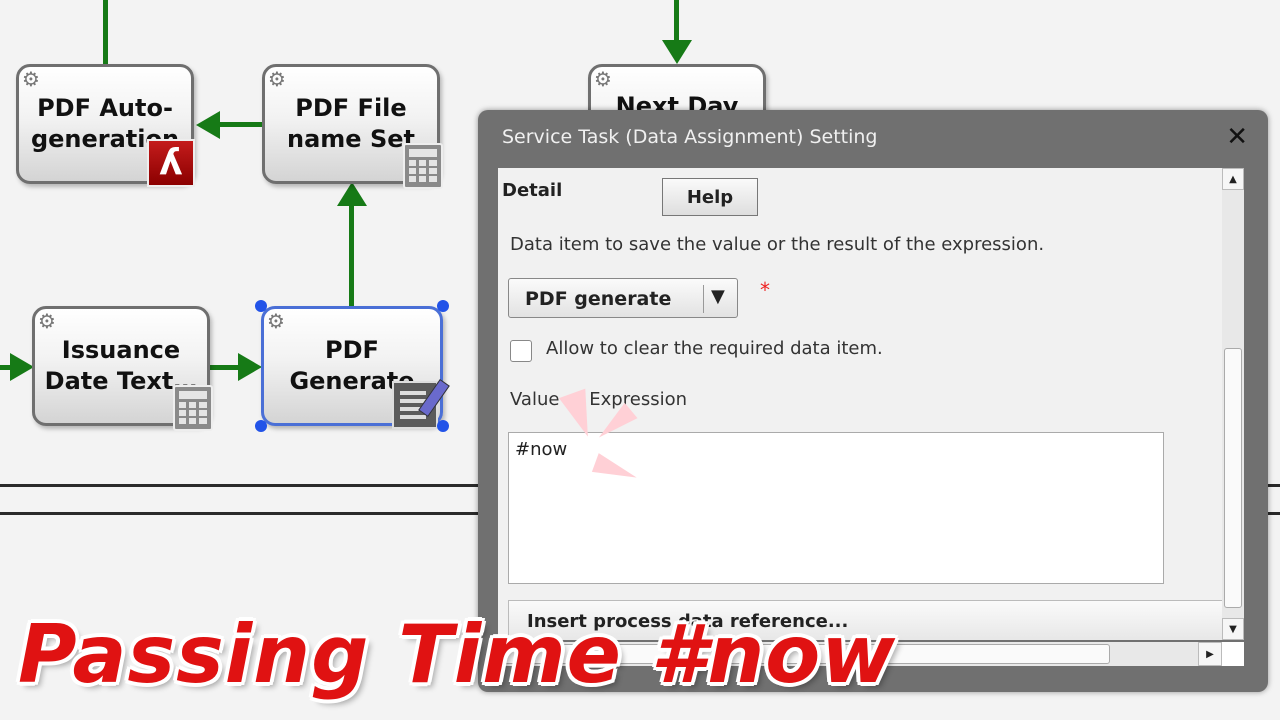 This screenshot has height=720, width=1280. Describe the element at coordinates (1233, 179) in the screenshot. I see `scroll-up-button: ▲` at that location.